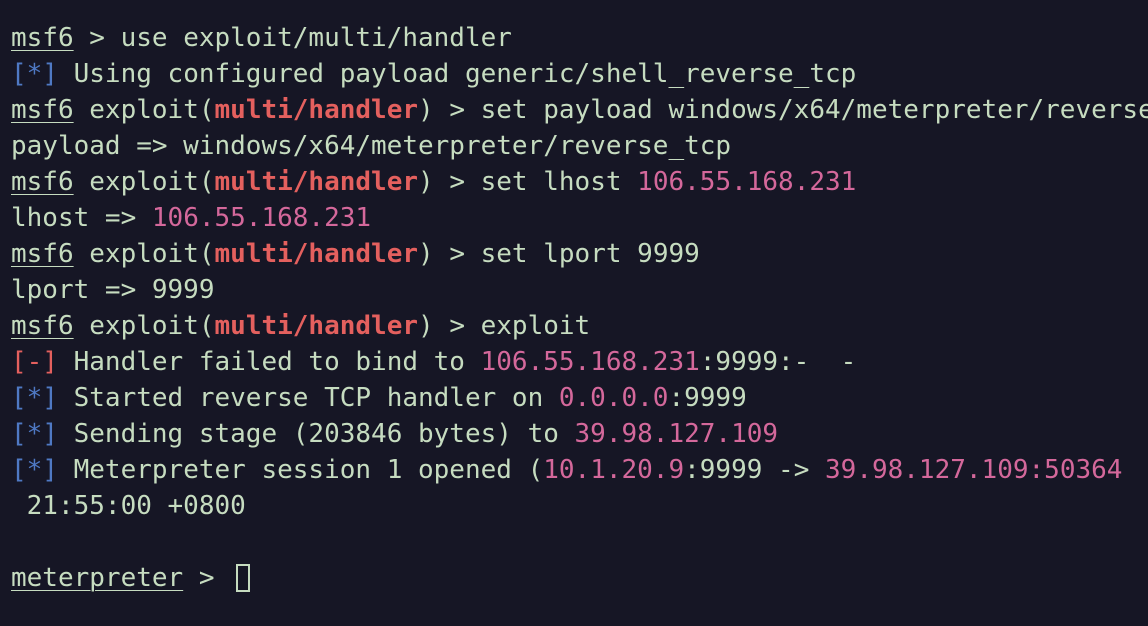  What do you see at coordinates (300, 470) in the screenshot?
I see `output-text: Meterpreter session 1 opened (` at bounding box center [300, 470].